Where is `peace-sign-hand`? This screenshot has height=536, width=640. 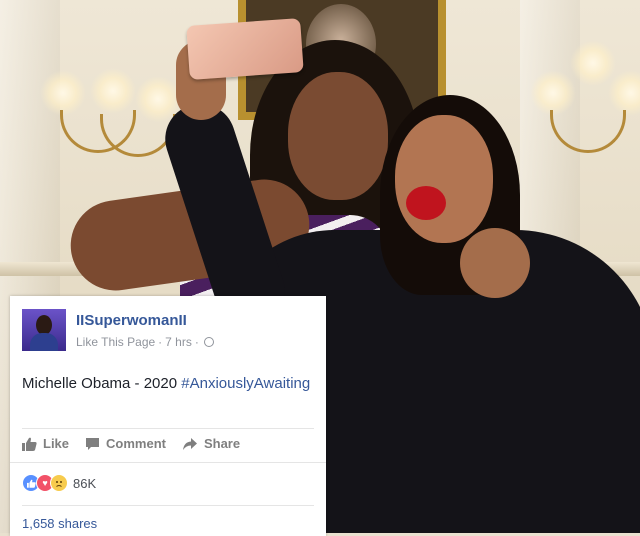 peace-sign-hand is located at coordinates (495, 263).